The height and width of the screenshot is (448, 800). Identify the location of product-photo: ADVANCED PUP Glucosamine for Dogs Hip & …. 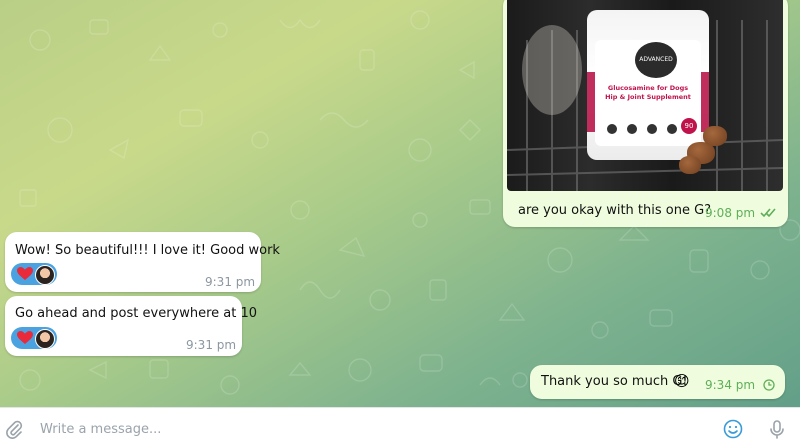
(645, 95).